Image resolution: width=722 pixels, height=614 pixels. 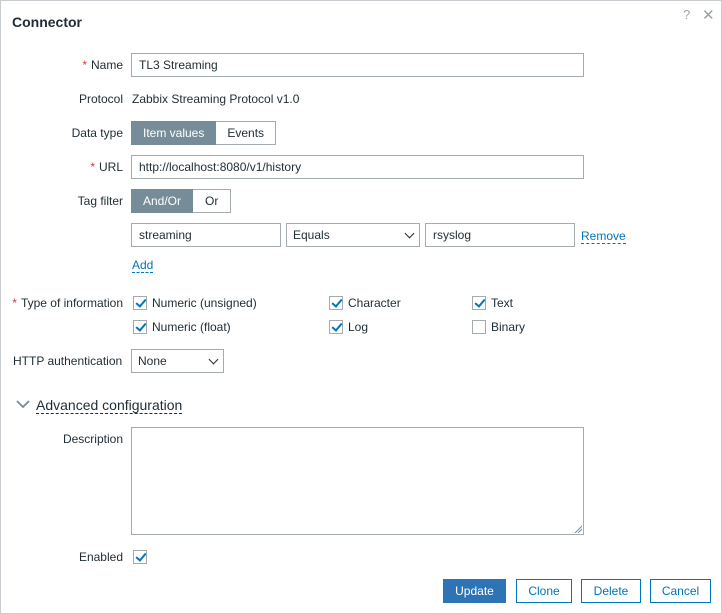 What do you see at coordinates (100, 99) in the screenshot?
I see `protocol-label: Protocol` at bounding box center [100, 99].